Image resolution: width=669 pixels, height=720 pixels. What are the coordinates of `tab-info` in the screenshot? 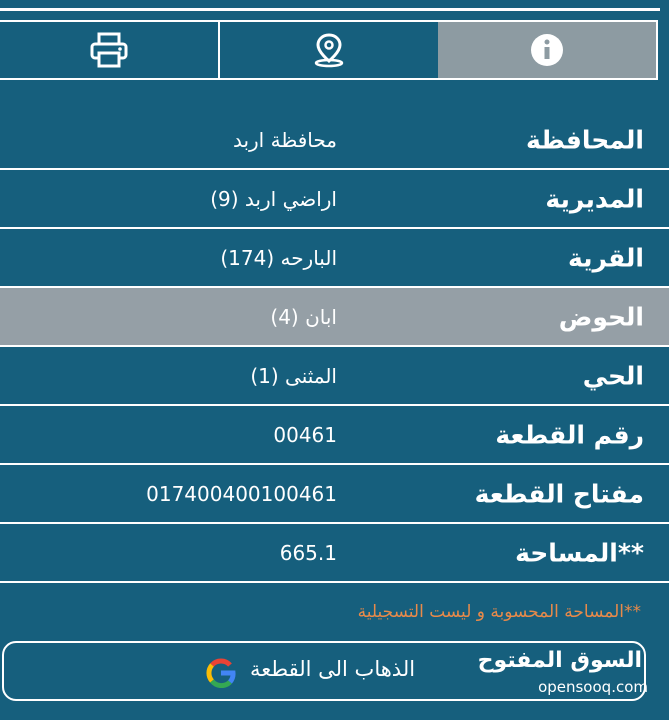 It's located at (547, 50).